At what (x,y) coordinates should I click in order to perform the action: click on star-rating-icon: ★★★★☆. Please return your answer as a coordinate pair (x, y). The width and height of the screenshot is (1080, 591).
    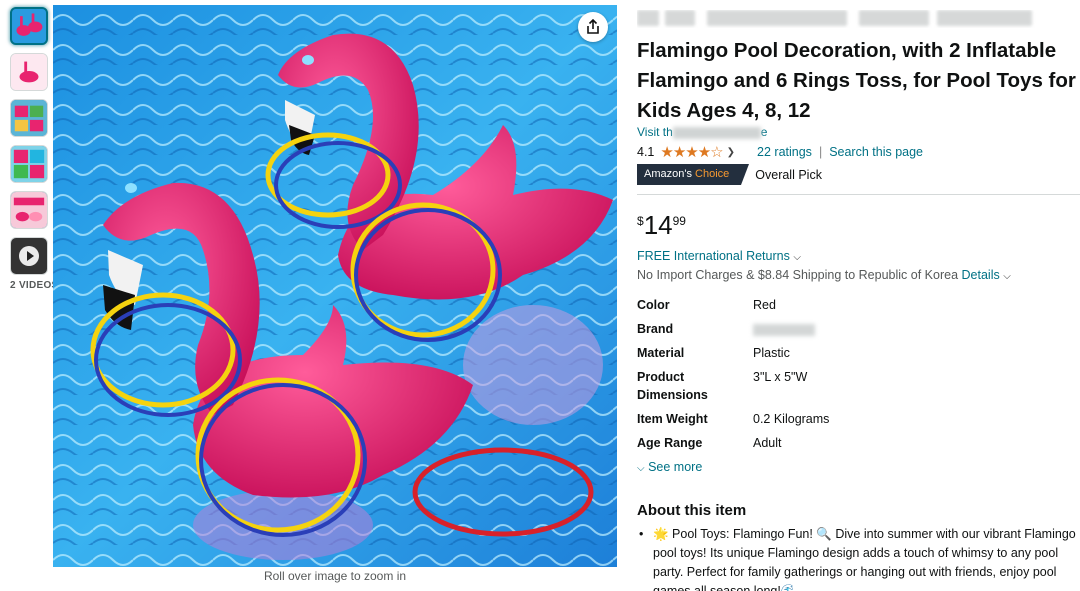
    Looking at the image, I should click on (691, 152).